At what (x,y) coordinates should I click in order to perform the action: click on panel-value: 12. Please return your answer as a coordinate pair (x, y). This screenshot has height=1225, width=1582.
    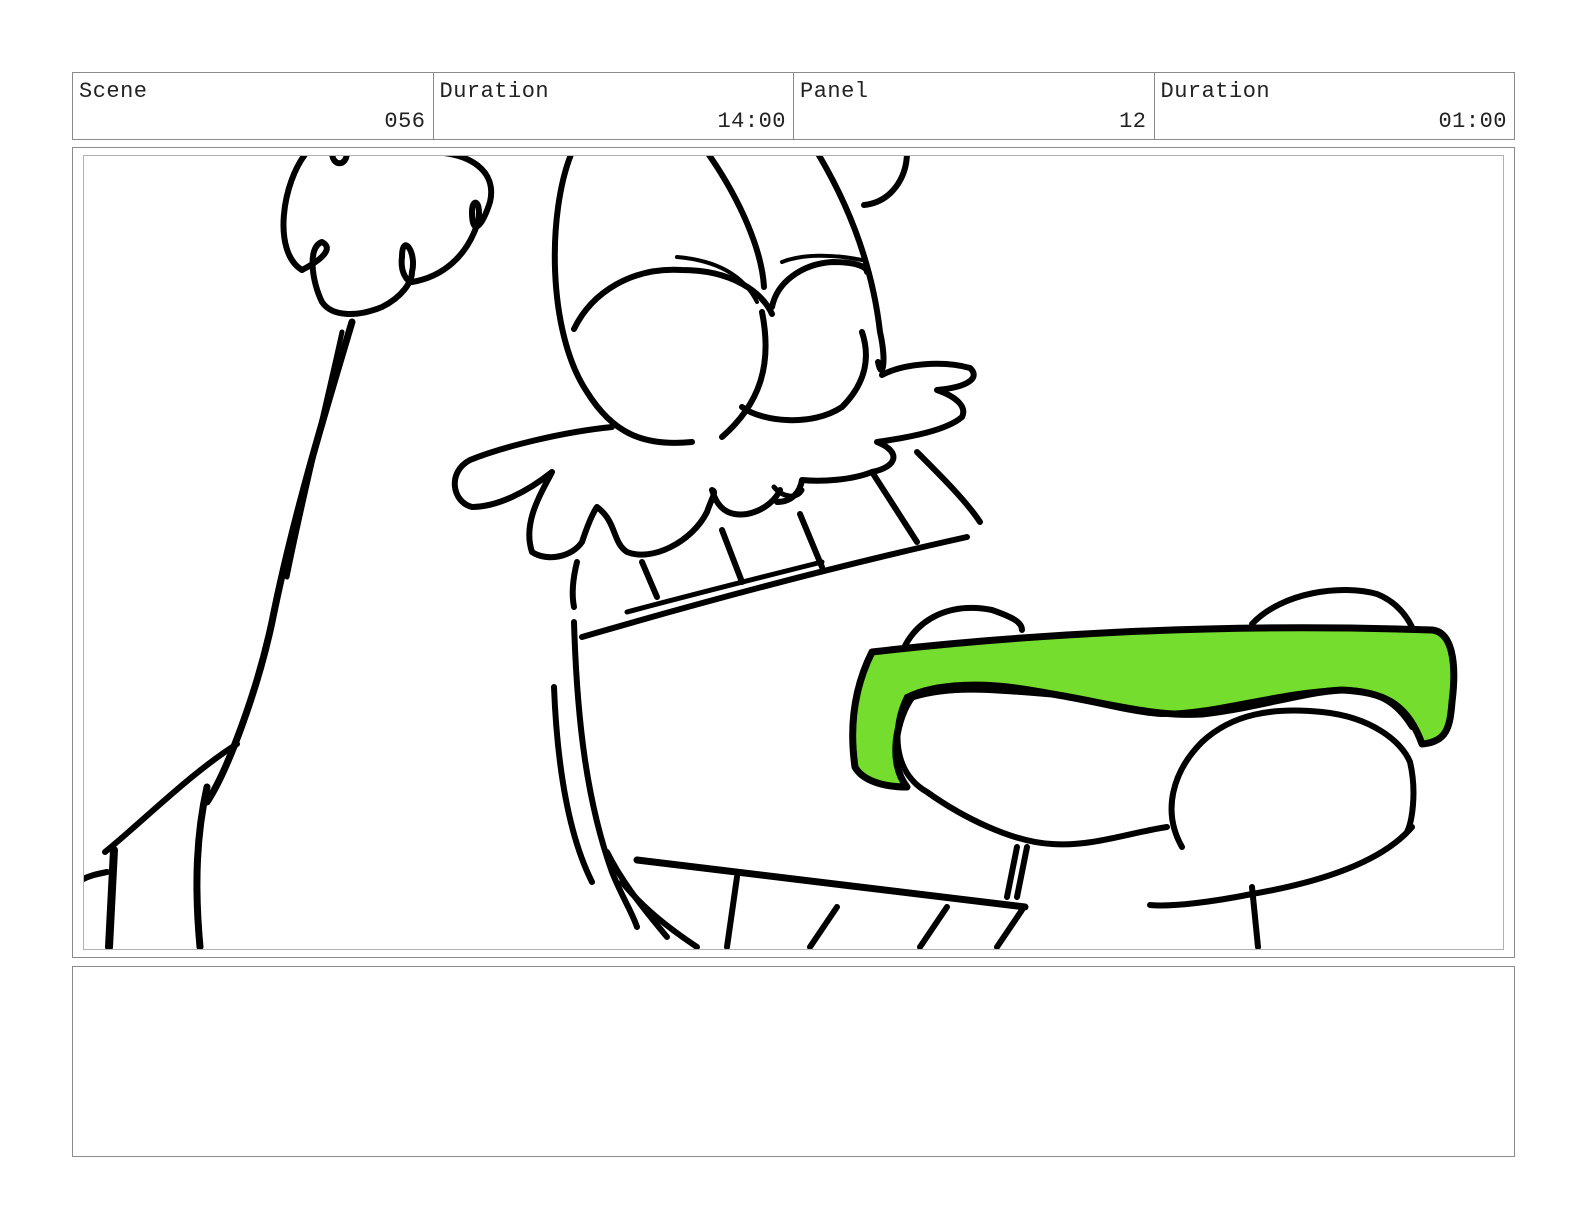
    Looking at the image, I should click on (1133, 121).